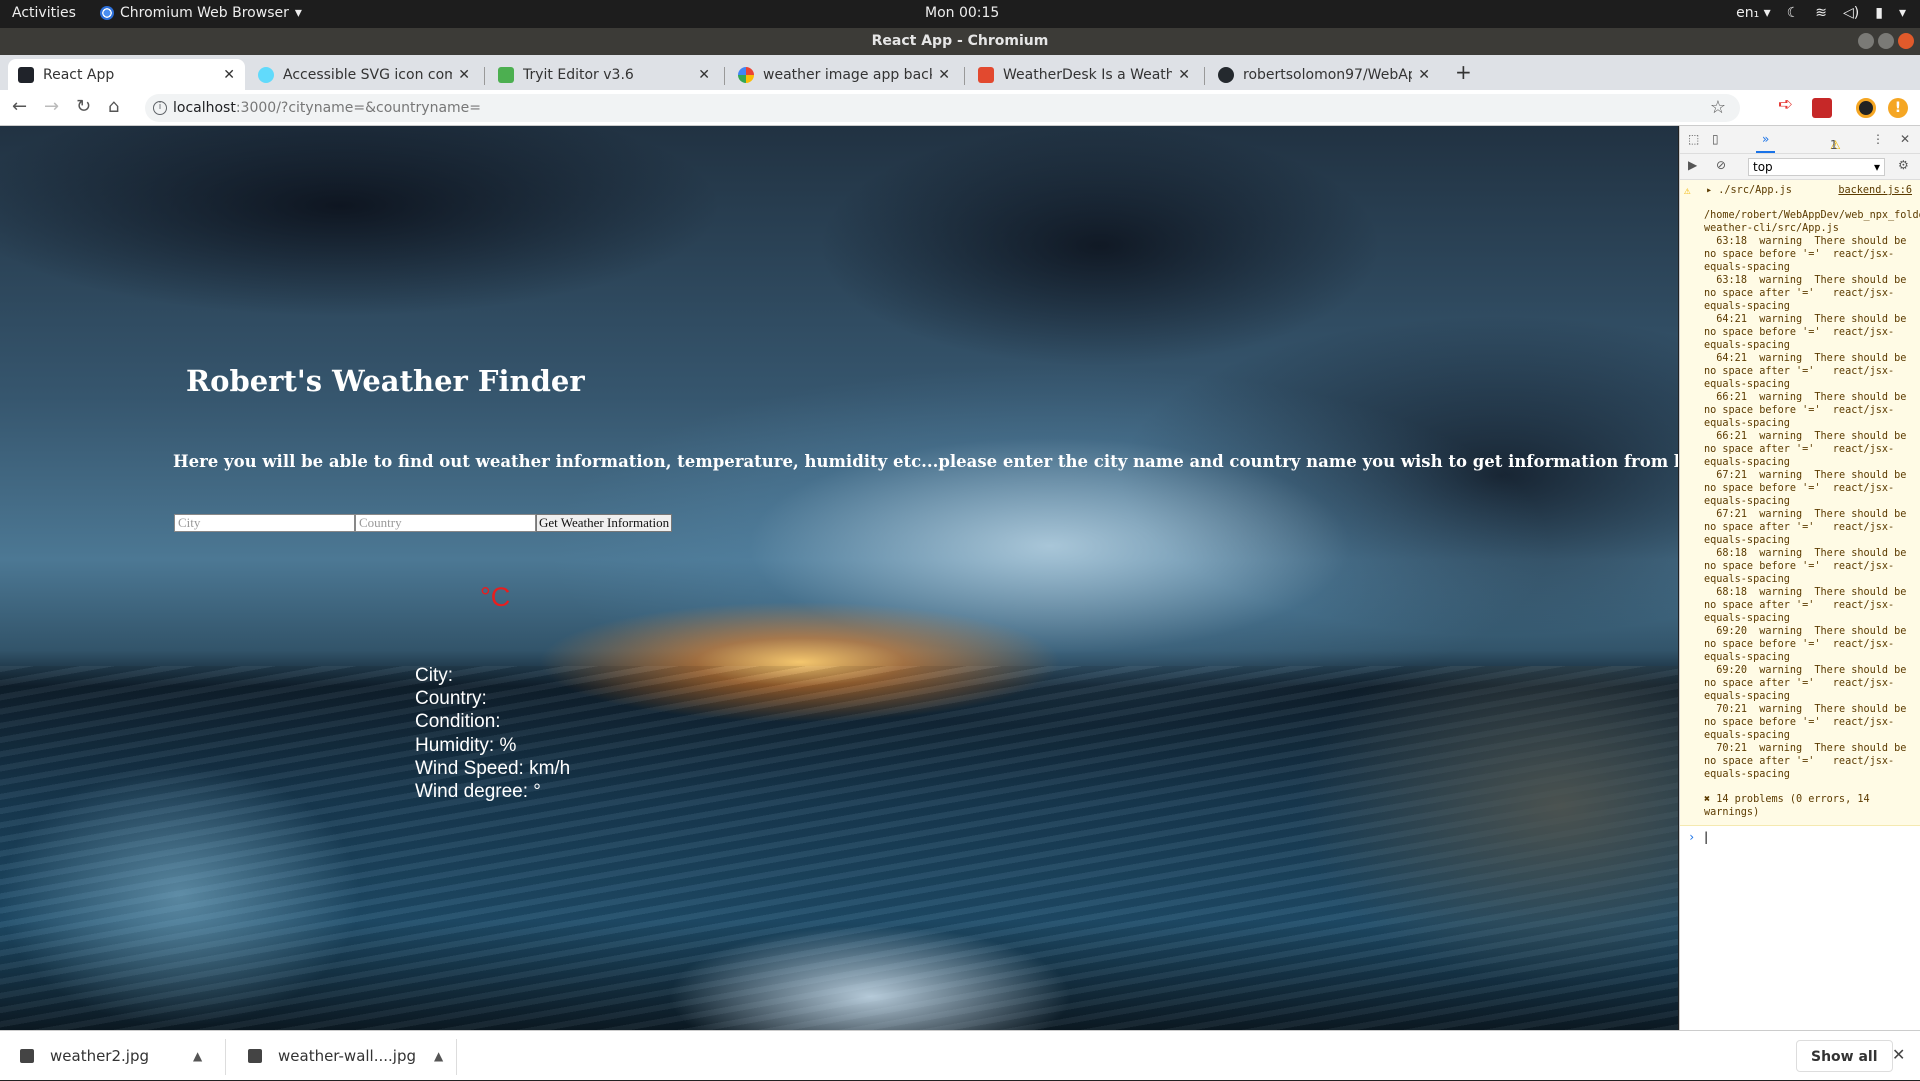 This screenshot has width=1920, height=1081. What do you see at coordinates (466, 745) in the screenshot?
I see `humidity-detail: Humidity: %` at bounding box center [466, 745].